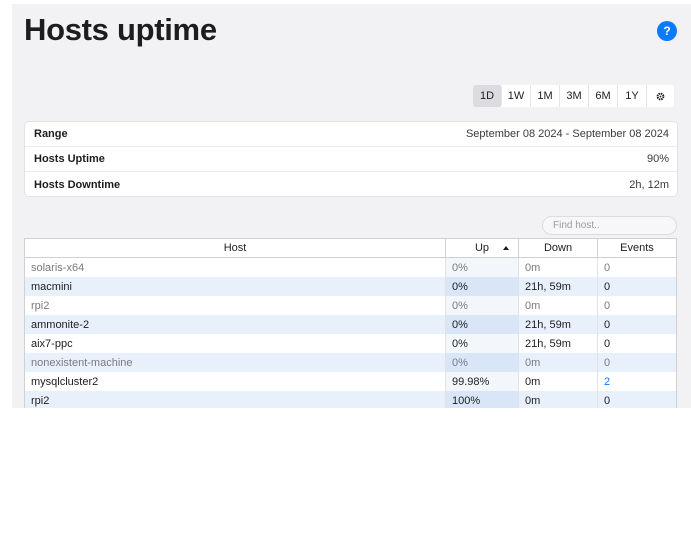 This screenshot has width=691, height=552. Describe the element at coordinates (632, 96) in the screenshot. I see `range-1y-button: 1Y` at that location.